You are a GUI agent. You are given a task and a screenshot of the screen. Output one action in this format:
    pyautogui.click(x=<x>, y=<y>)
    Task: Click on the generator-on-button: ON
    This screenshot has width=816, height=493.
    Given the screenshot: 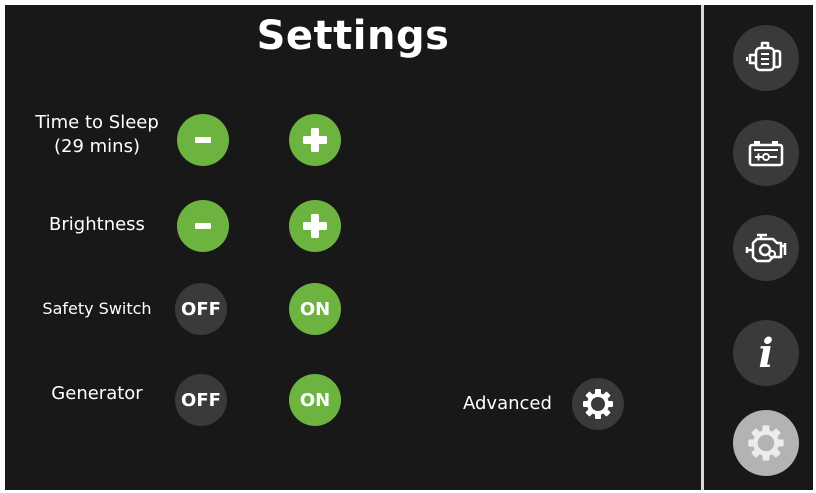 What is the action you would take?
    pyautogui.click(x=315, y=400)
    